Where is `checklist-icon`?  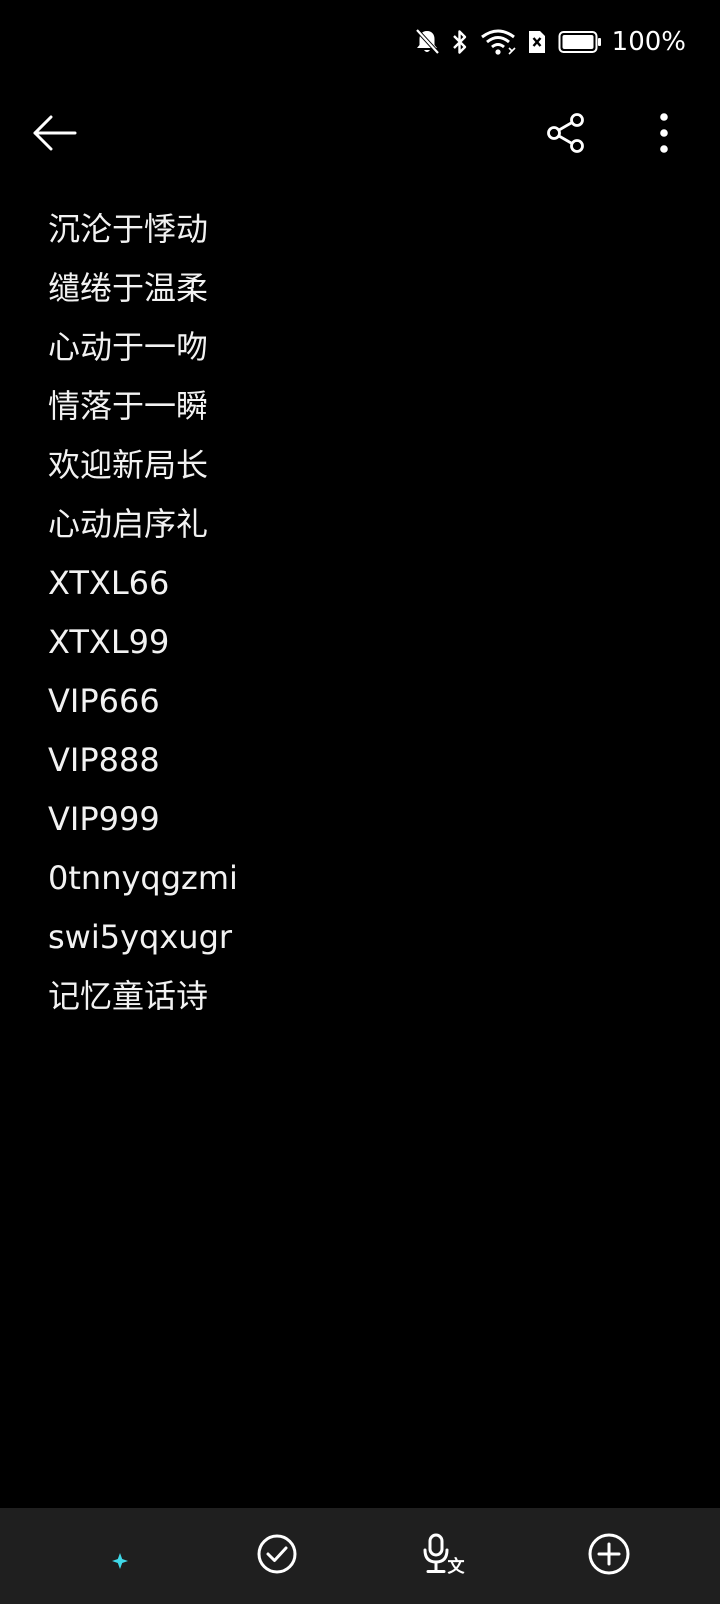
checklist-icon is located at coordinates (277, 1556).